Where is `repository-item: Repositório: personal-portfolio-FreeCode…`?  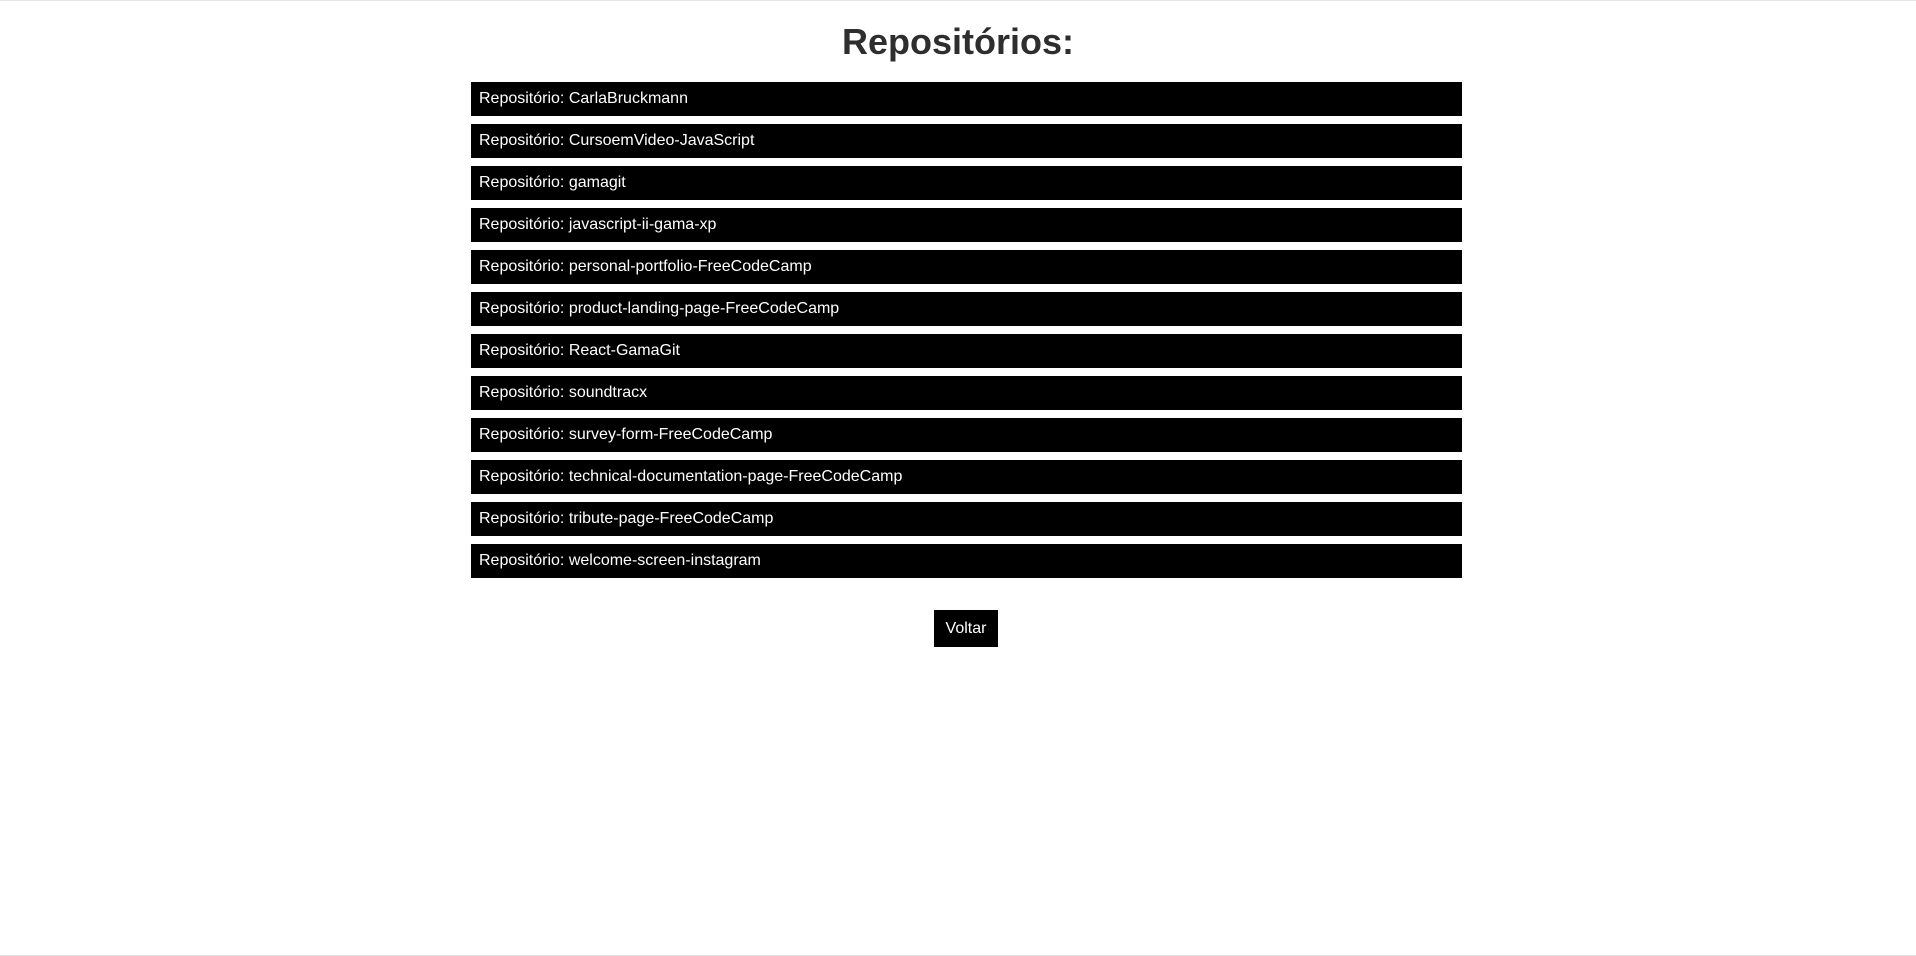
repository-item: Repositório: personal-portfolio-FreeCode… is located at coordinates (966, 267).